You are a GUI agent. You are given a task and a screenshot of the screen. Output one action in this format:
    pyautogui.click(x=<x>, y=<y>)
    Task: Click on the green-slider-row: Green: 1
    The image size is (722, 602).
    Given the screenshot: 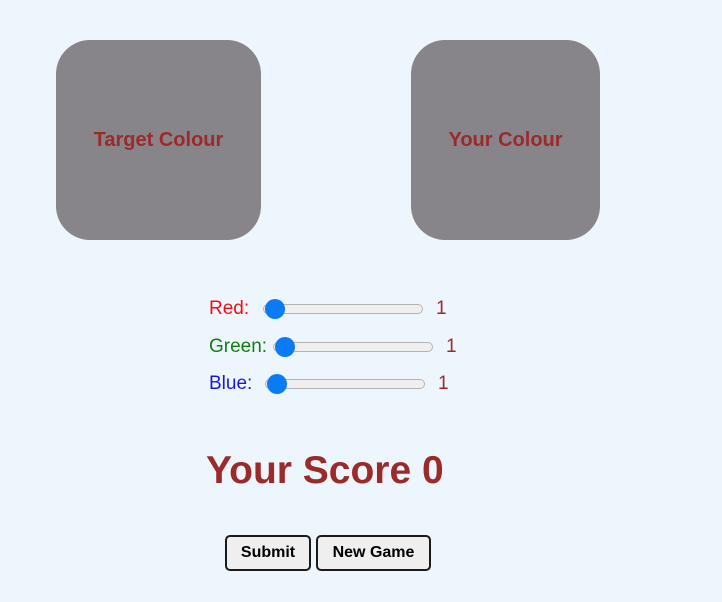 What is the action you would take?
    pyautogui.click(x=333, y=347)
    